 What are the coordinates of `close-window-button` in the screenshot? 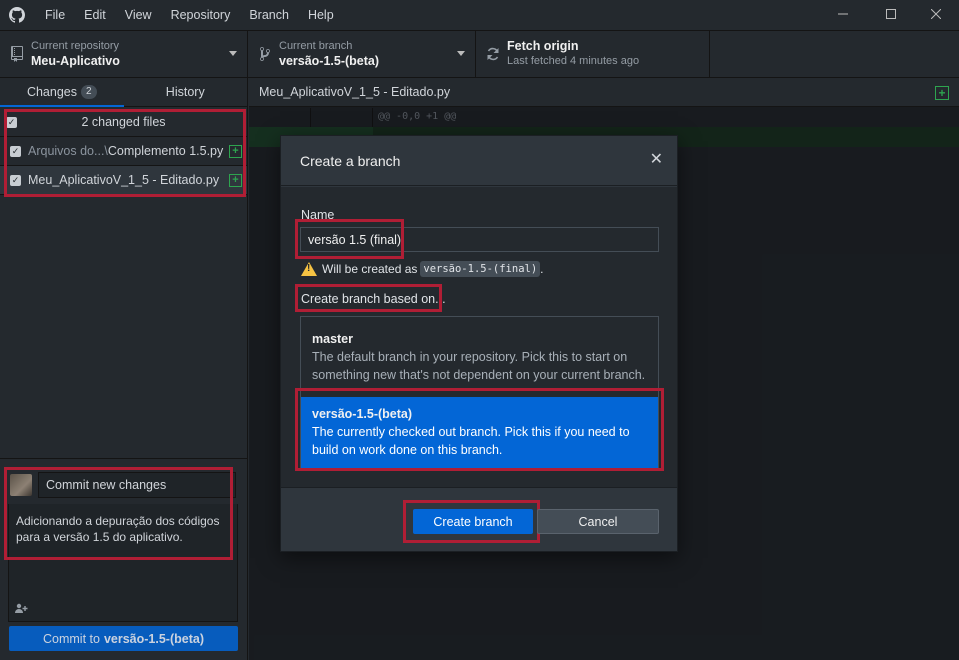 It's located at (936, 14).